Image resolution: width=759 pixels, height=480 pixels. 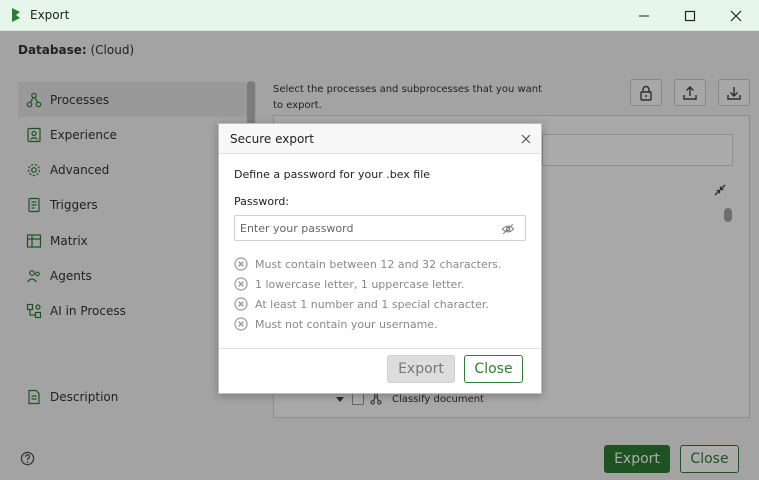 What do you see at coordinates (346, 324) in the screenshot?
I see `password-rule-text: Must not contain your username.` at bounding box center [346, 324].